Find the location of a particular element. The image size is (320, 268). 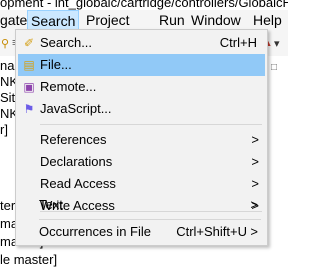

menu-item-declarations: Declarations > is located at coordinates (141, 162).